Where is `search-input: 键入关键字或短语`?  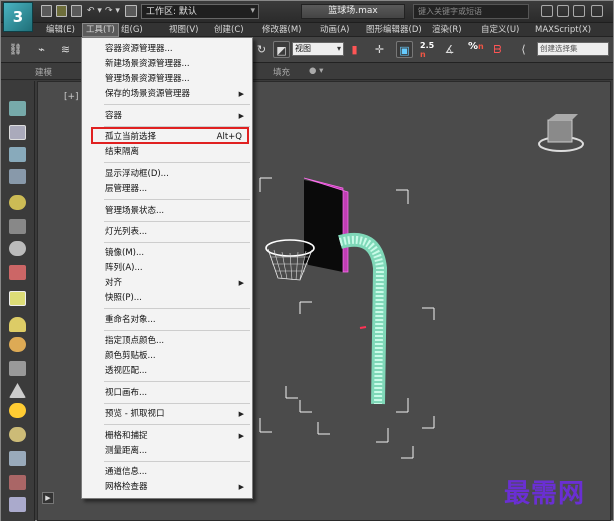
search-input: 键入关键字或短语 is located at coordinates (471, 11).